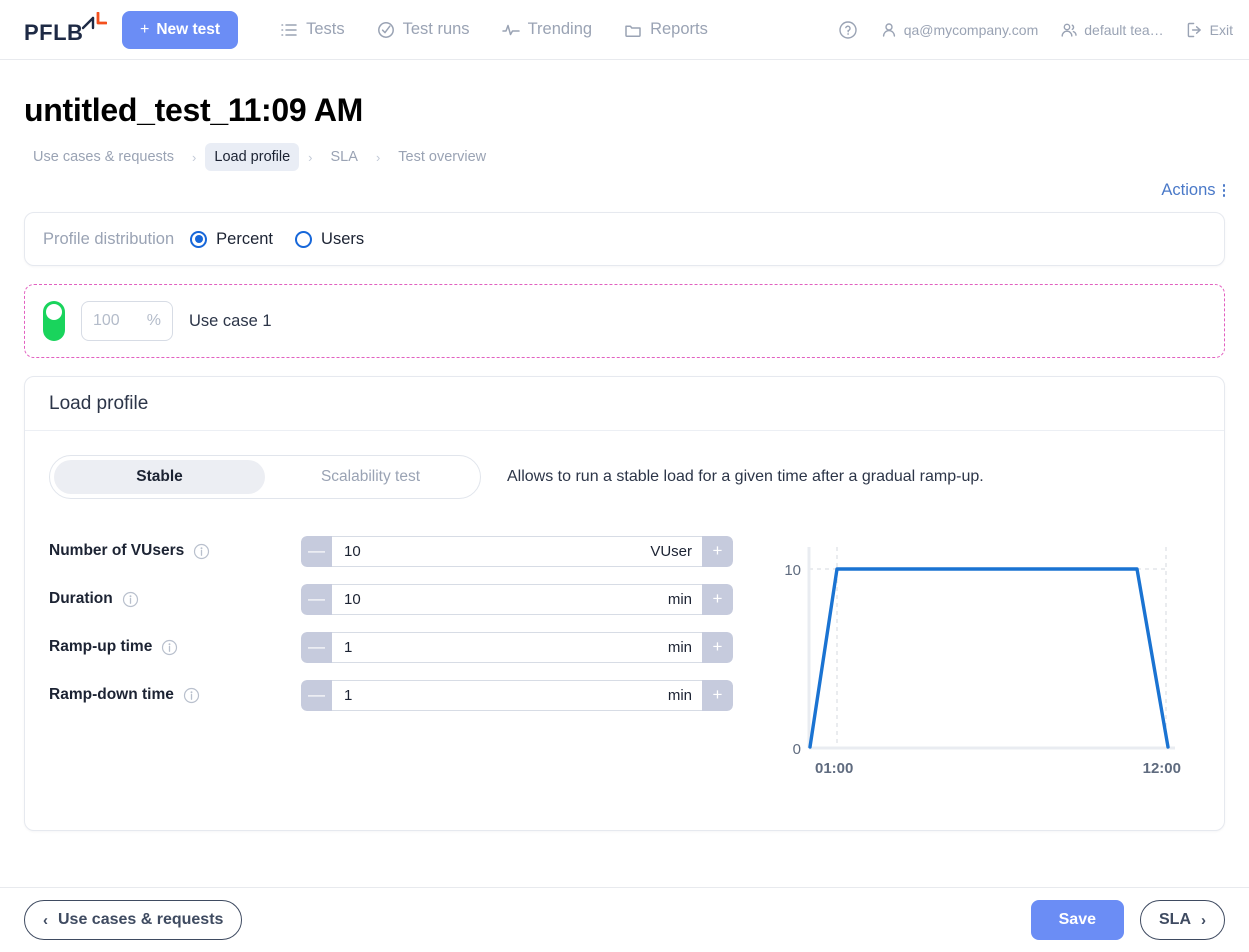  I want to click on vusers-unit: VUser, so click(671, 551).